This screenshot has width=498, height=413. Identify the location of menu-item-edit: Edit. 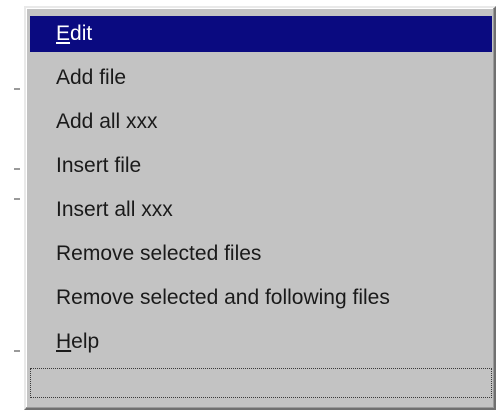
(261, 34).